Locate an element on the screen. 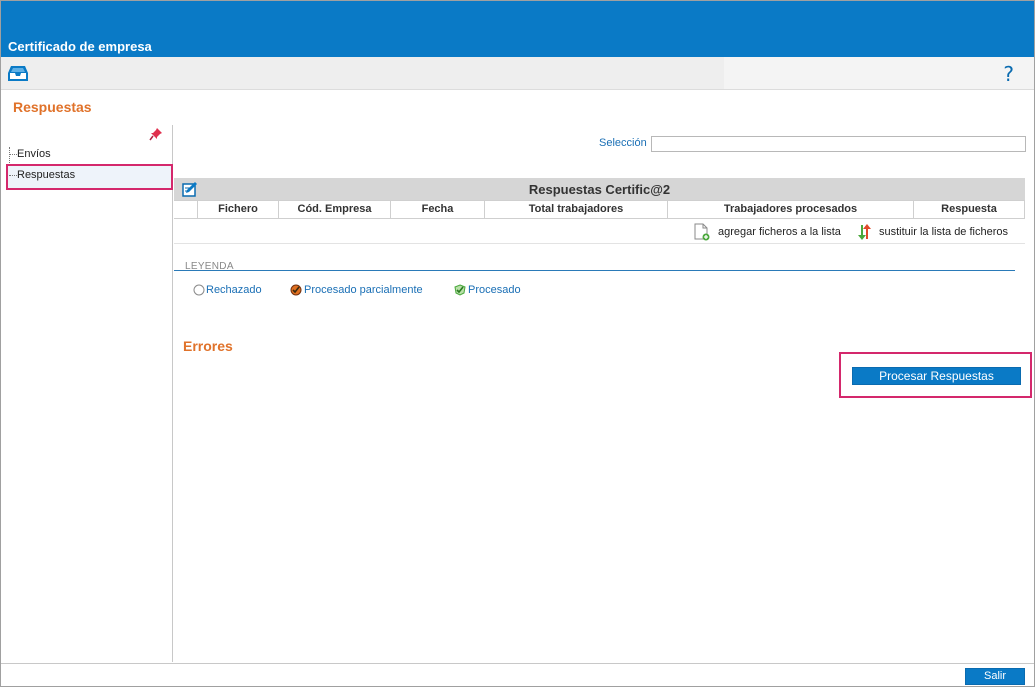 This screenshot has height=687, width=1035. process-responses-button: Procesar Respuestas is located at coordinates (936, 376).